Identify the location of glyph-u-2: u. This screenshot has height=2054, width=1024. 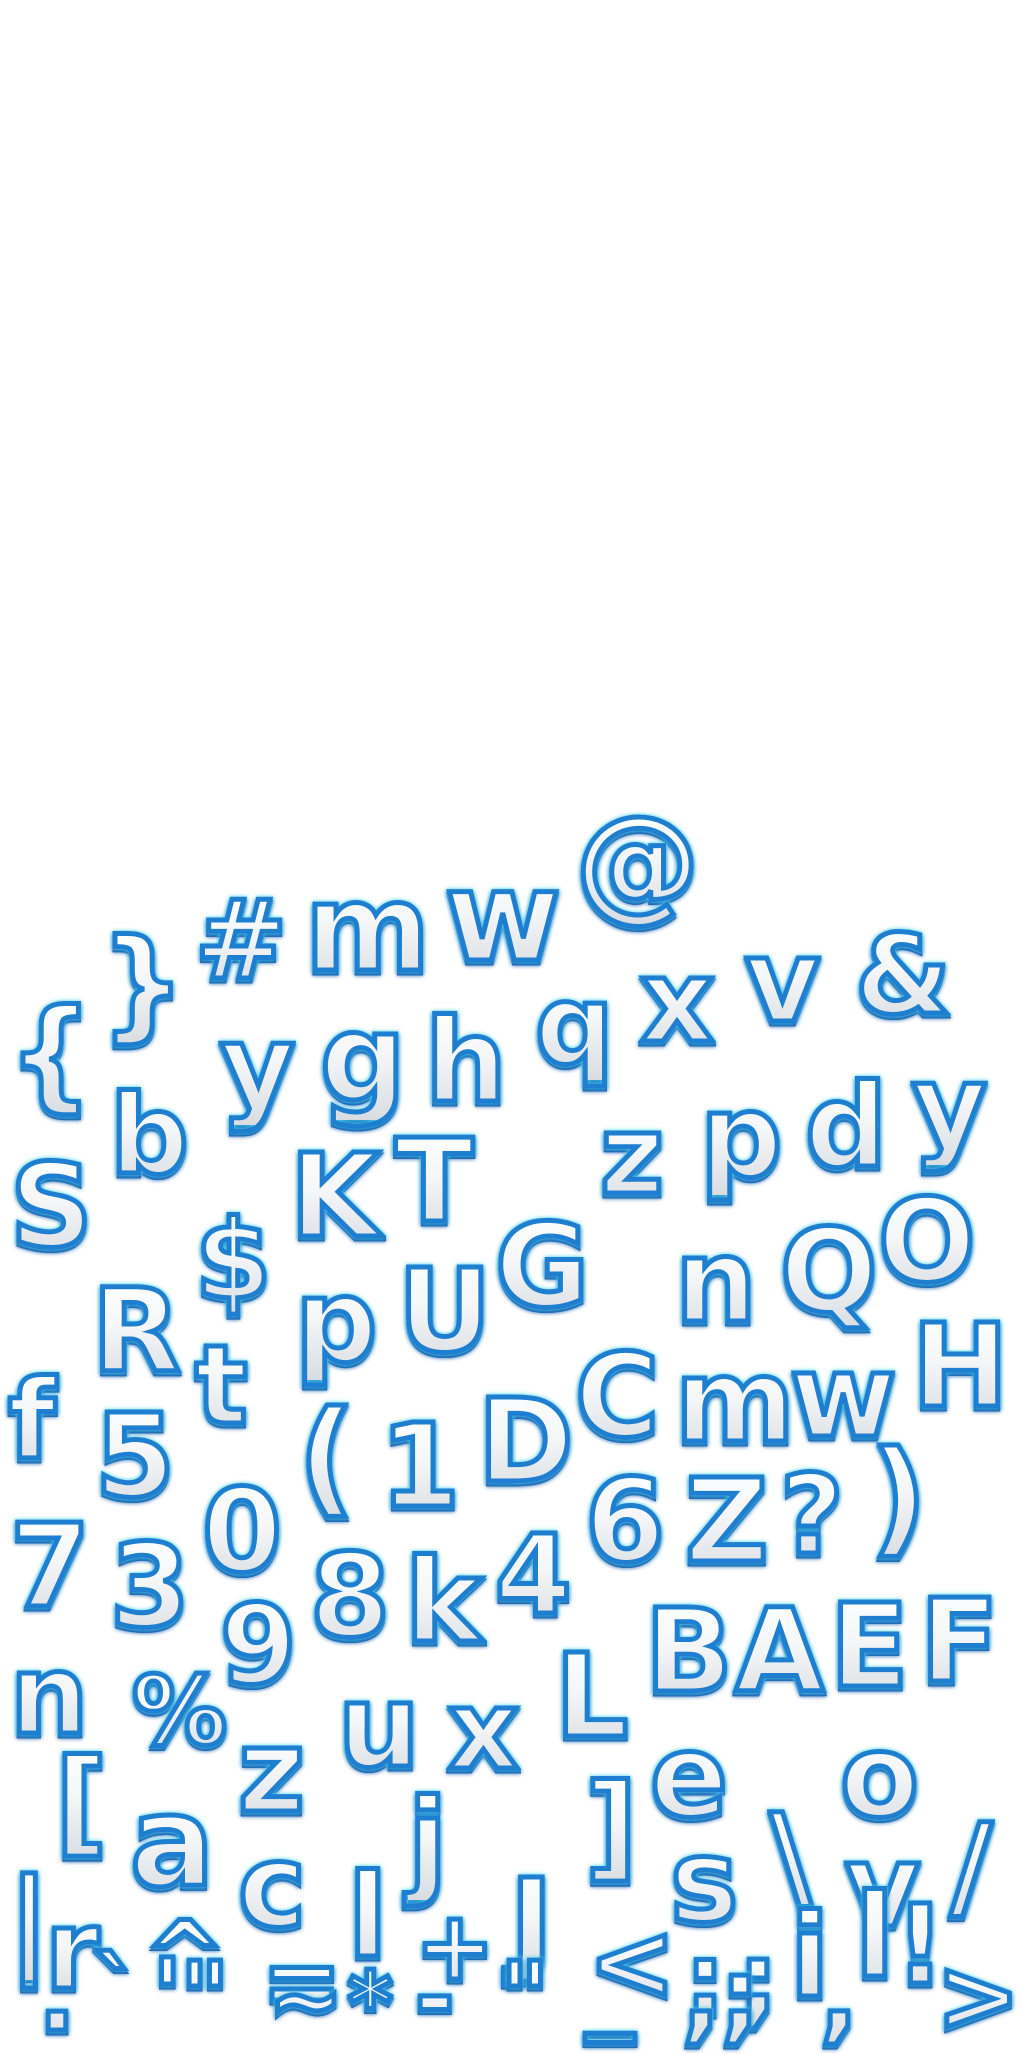
(379, 1727).